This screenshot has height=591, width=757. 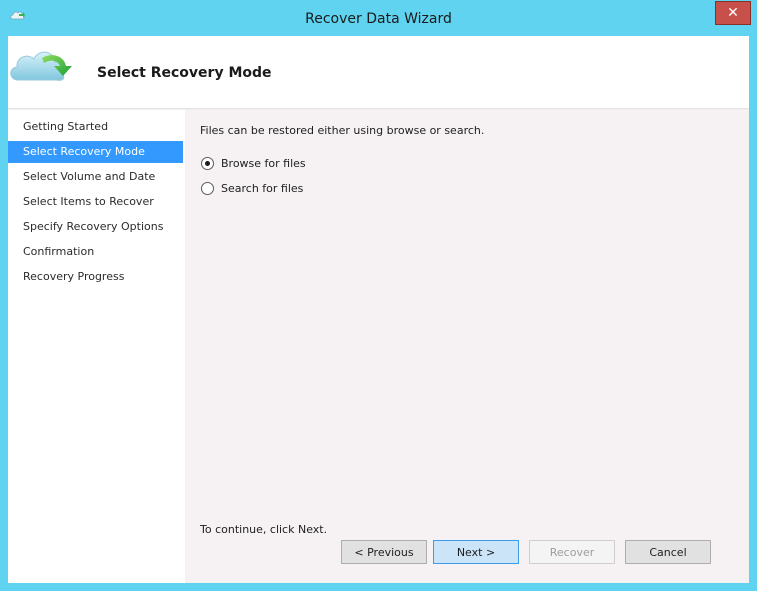 I want to click on close-icon: ✕, so click(x=733, y=13).